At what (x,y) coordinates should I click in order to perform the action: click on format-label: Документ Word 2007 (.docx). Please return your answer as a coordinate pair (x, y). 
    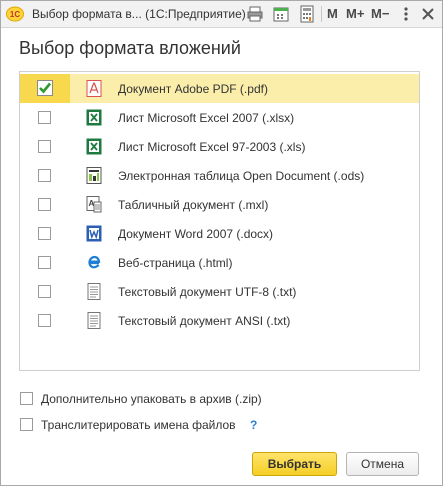
    Looking at the image, I should click on (196, 234).